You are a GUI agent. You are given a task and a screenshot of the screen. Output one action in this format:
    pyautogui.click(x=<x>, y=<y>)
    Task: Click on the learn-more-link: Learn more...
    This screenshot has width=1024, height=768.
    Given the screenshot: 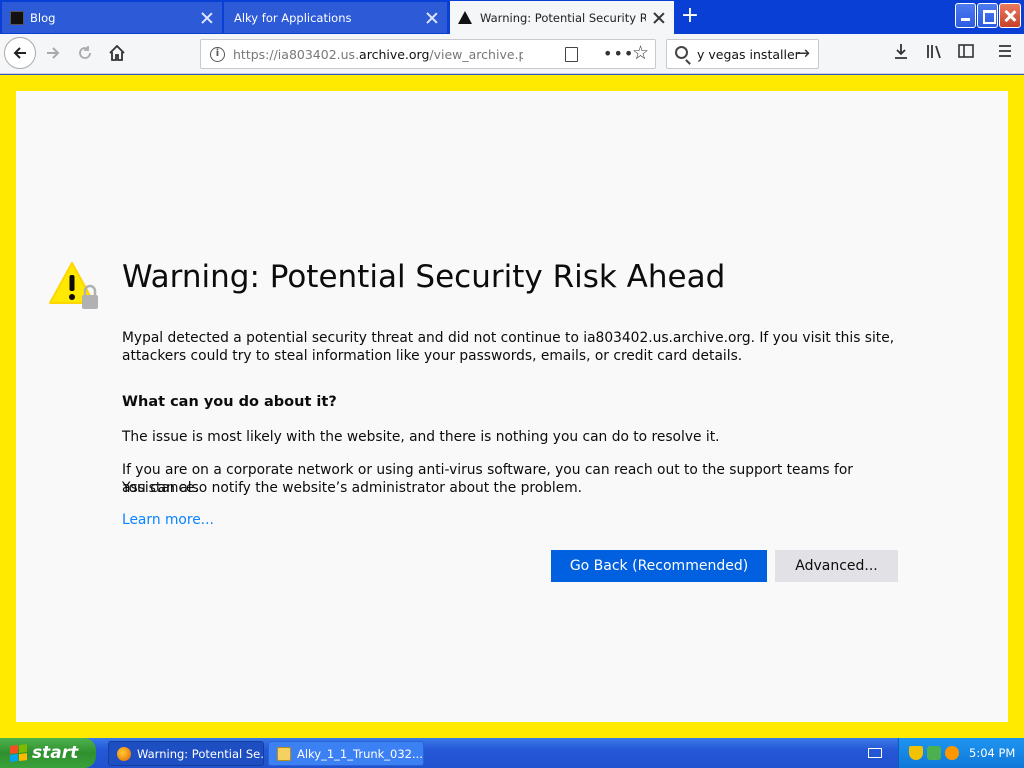 What is the action you would take?
    pyautogui.click(x=168, y=520)
    